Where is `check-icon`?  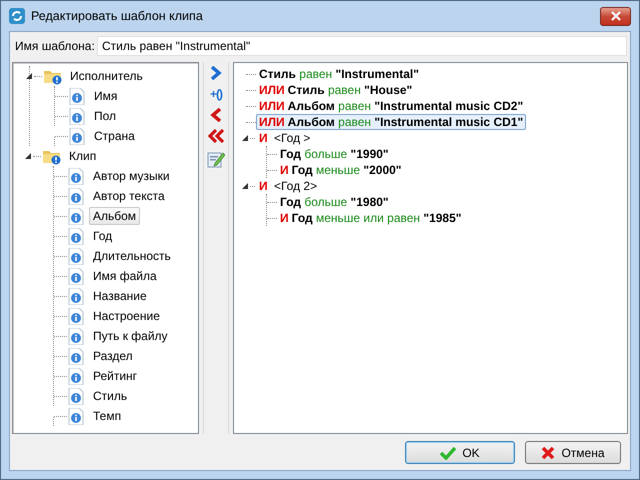
check-icon is located at coordinates (448, 453).